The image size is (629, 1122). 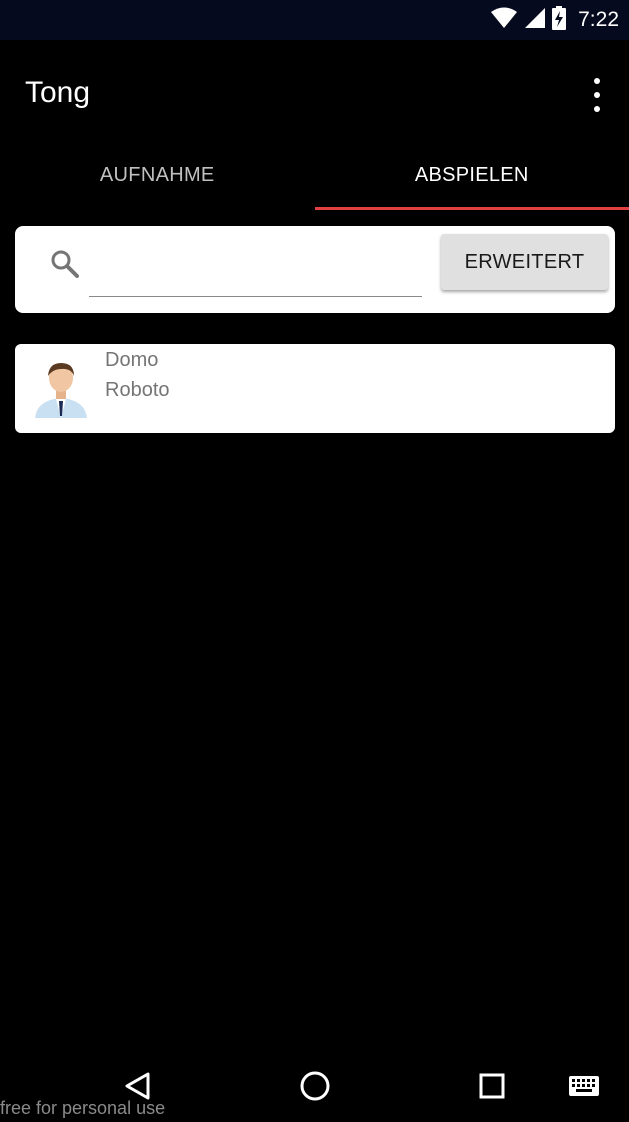 I want to click on status-time: 7:22, so click(x=598, y=19).